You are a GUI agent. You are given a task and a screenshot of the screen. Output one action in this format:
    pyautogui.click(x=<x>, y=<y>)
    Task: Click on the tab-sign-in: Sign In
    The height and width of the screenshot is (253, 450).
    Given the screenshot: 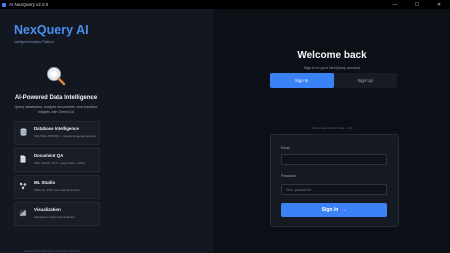 What is the action you would take?
    pyautogui.click(x=302, y=80)
    